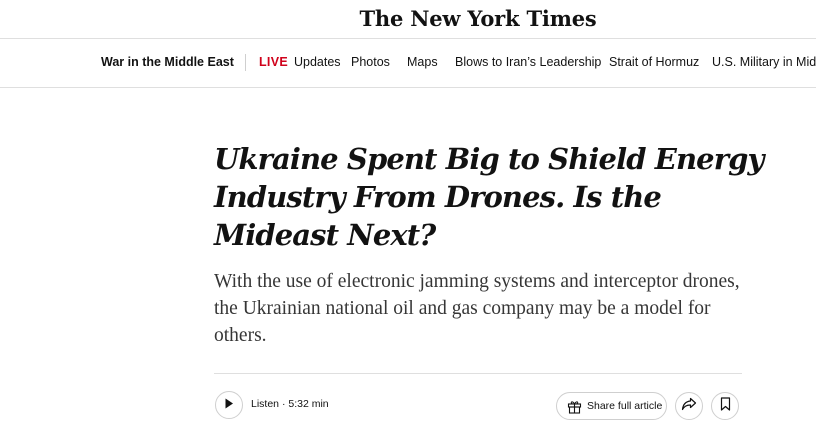 This screenshot has width=816, height=437. I want to click on listen-label: Listen, so click(265, 404).